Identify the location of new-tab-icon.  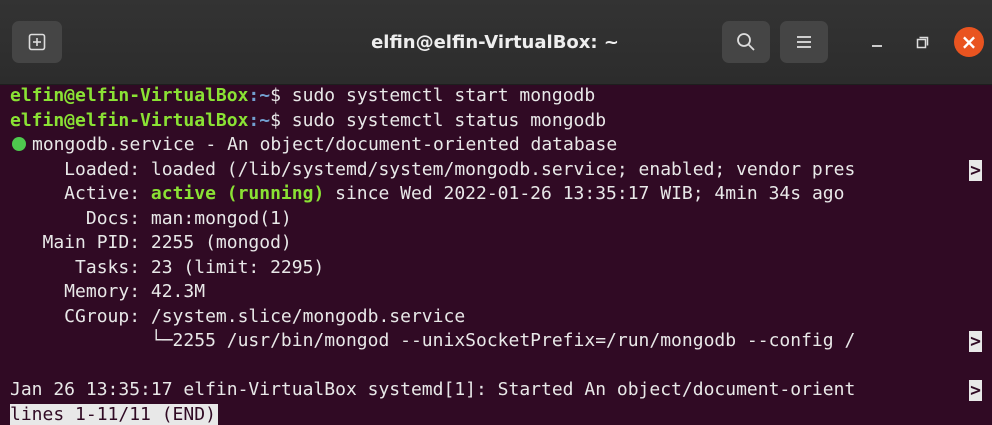
(37, 42).